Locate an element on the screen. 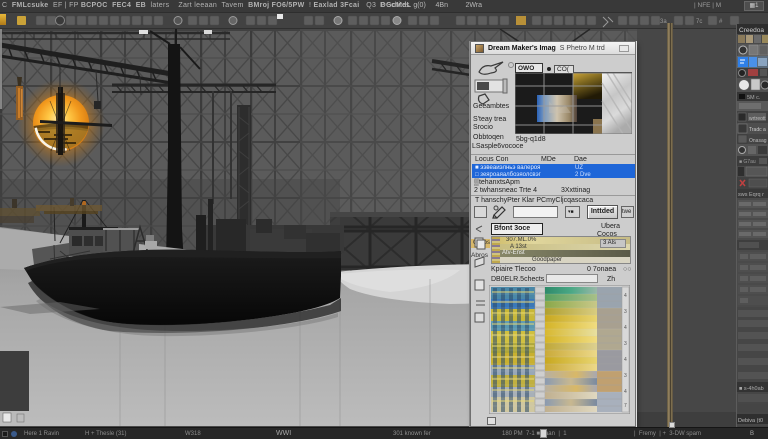 The image size is (768, 439). svg-text: 5M c. is located at coordinates (754, 98).